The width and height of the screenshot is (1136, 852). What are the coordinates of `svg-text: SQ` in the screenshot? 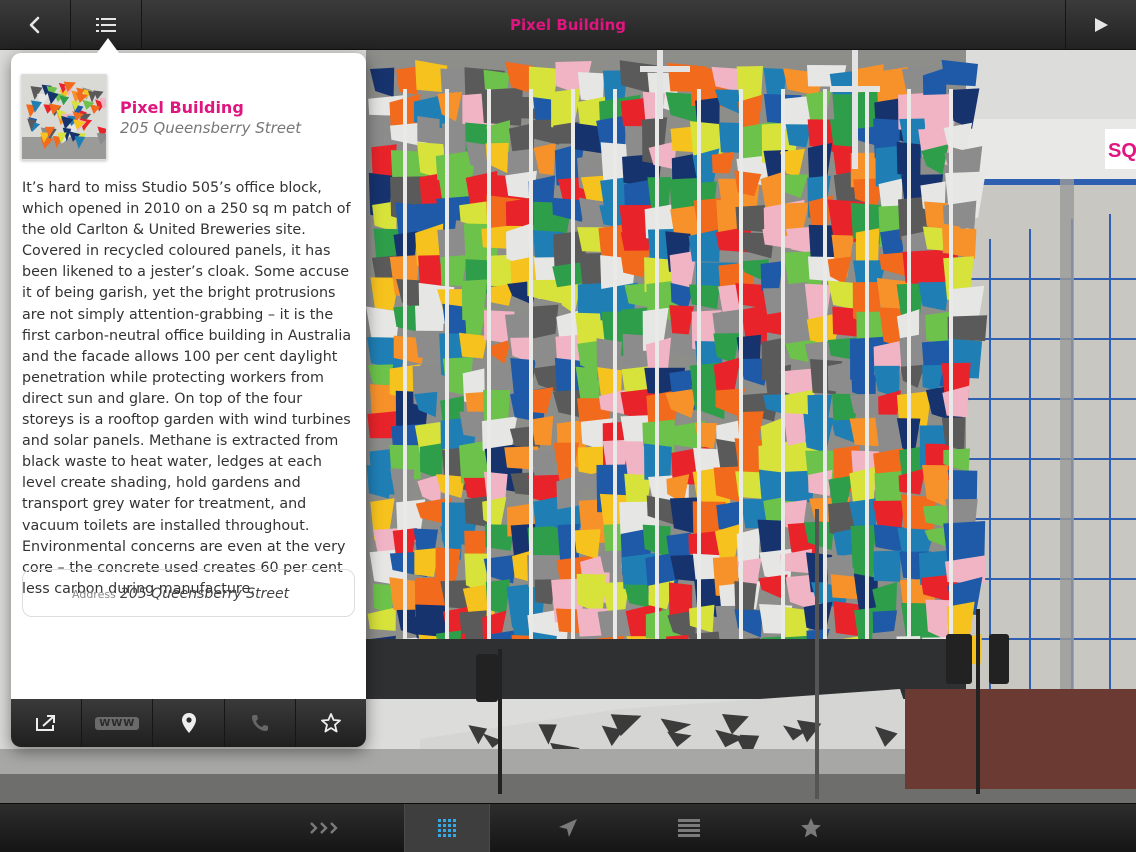 It's located at (1122, 151).